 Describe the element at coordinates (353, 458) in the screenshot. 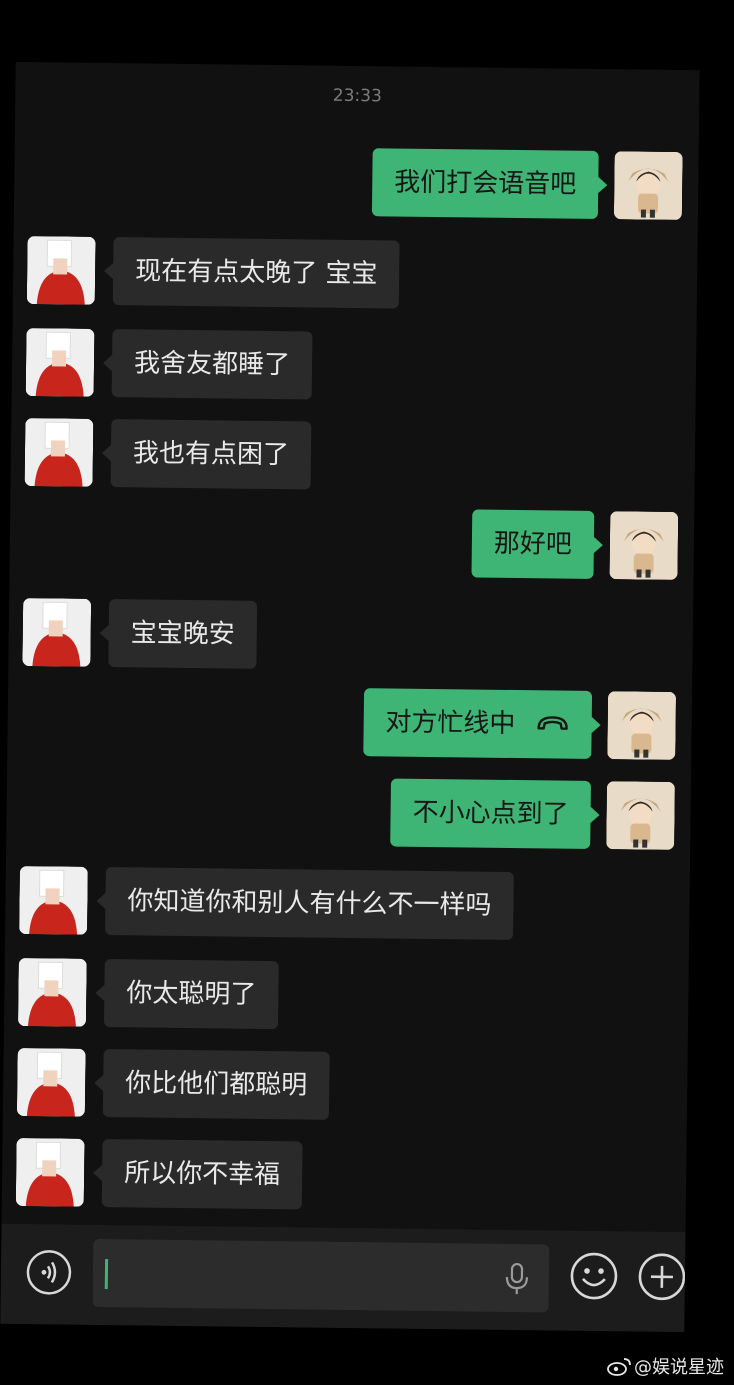

I see `message-row: 我也有点困了` at that location.